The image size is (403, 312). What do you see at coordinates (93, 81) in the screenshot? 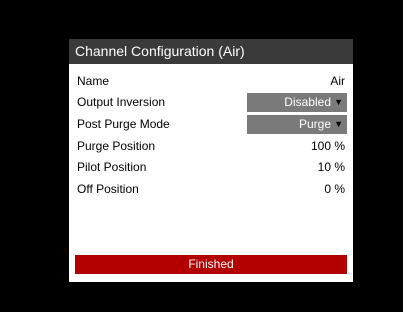
I see `name-label: Name` at bounding box center [93, 81].